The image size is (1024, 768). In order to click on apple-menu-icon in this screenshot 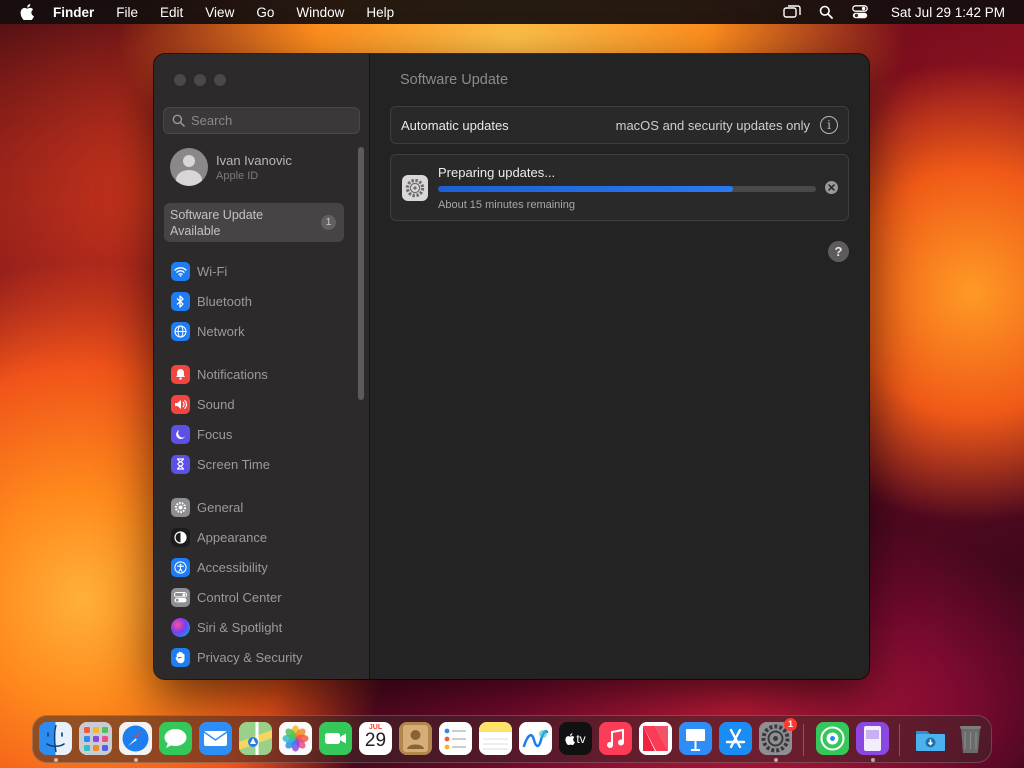, I will do `click(27, 12)`.